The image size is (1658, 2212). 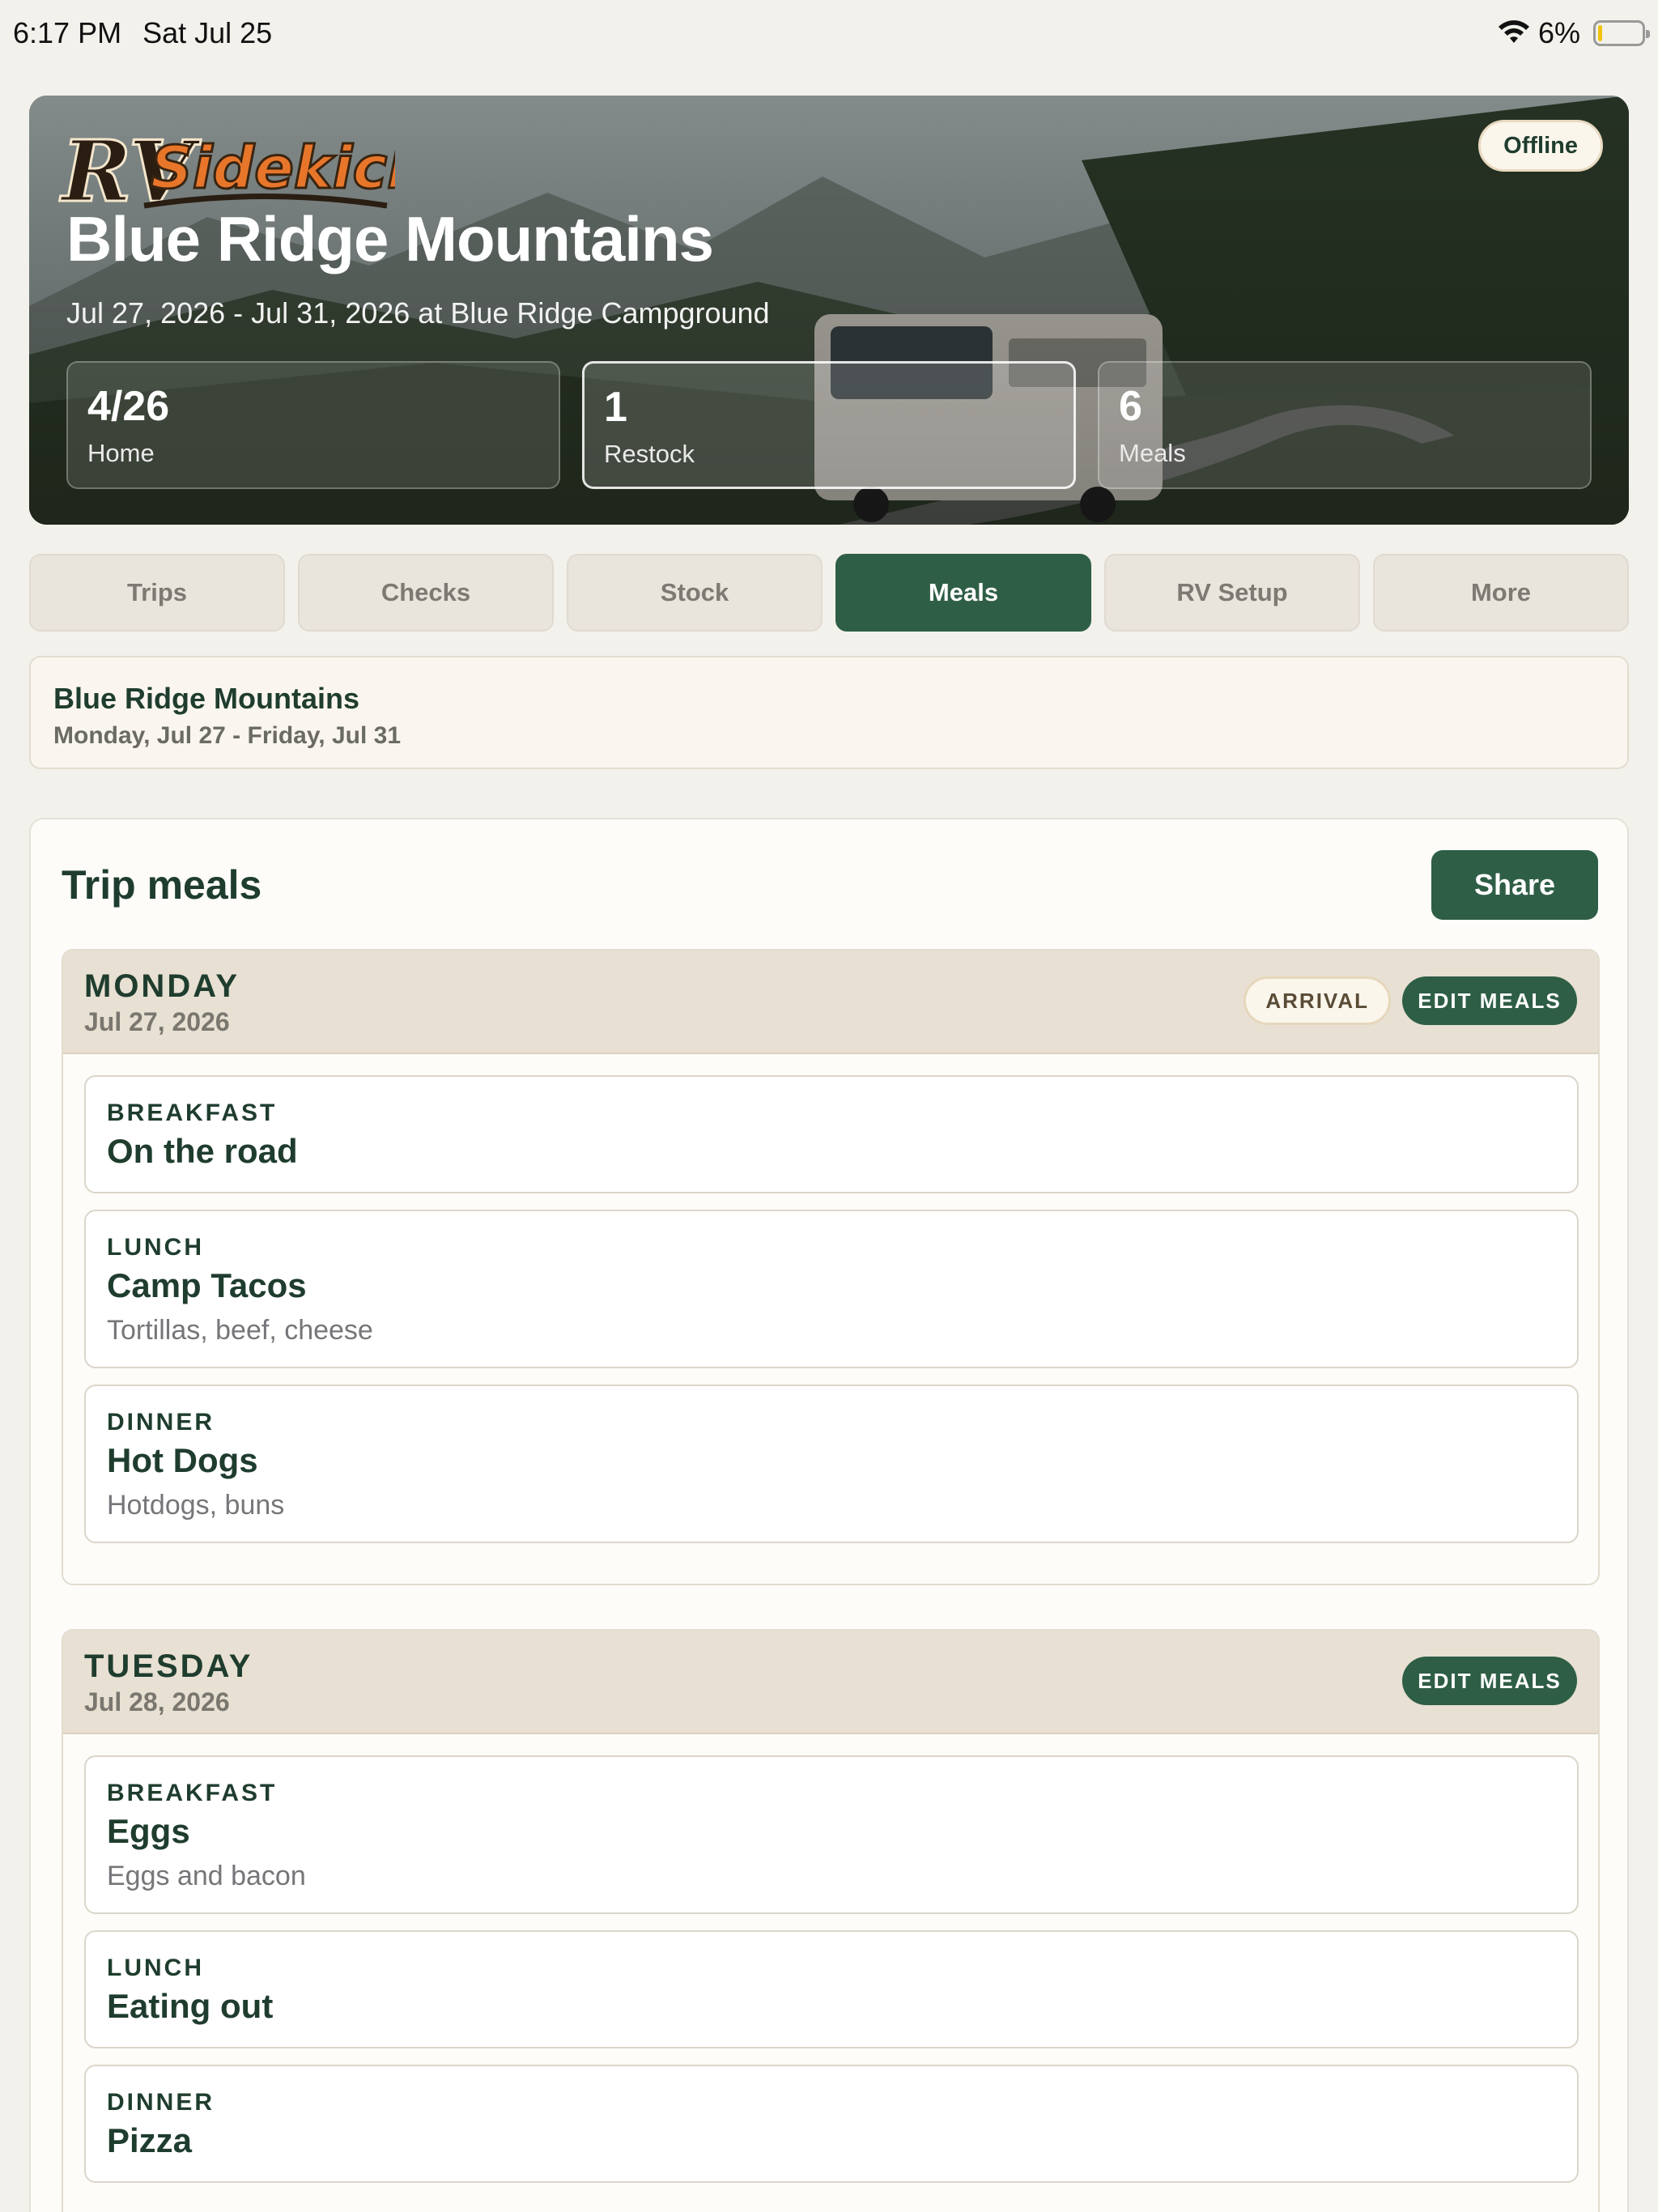 I want to click on meal-name: Eating out, so click(x=190, y=2006).